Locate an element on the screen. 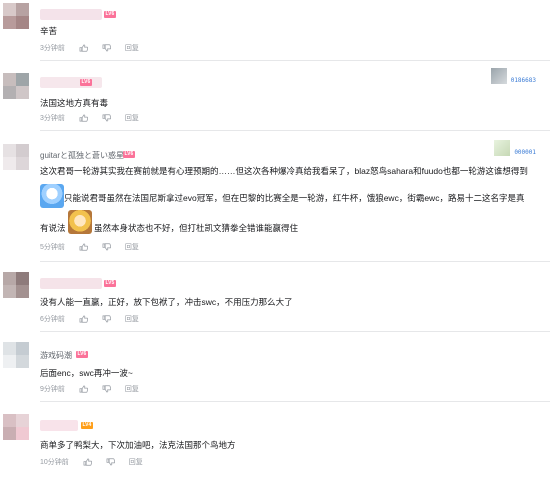 The height and width of the screenshot is (477, 550). decoration-number: 0186683 is located at coordinates (523, 80).